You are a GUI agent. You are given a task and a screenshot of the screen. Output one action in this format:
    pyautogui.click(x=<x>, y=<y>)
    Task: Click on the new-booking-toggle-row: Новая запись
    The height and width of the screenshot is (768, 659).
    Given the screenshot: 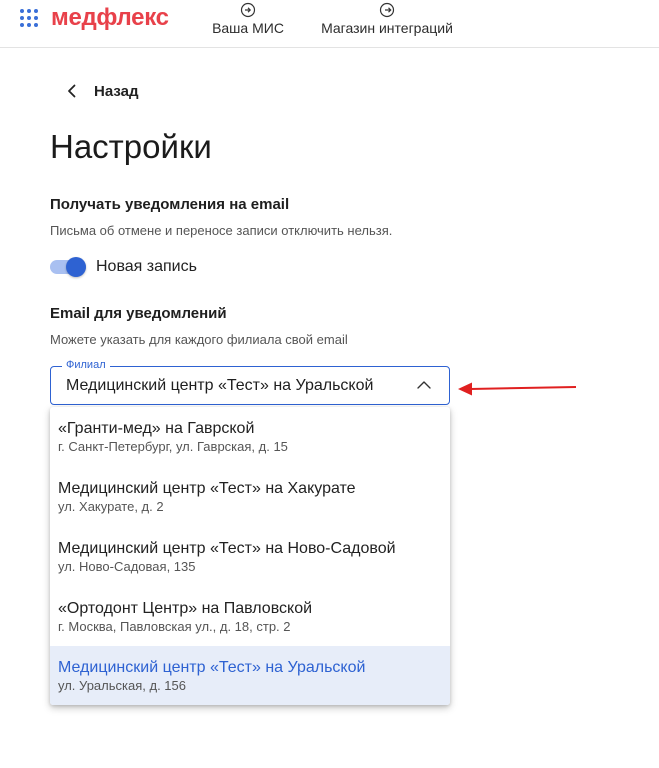 What is the action you would take?
    pyautogui.click(x=123, y=267)
    